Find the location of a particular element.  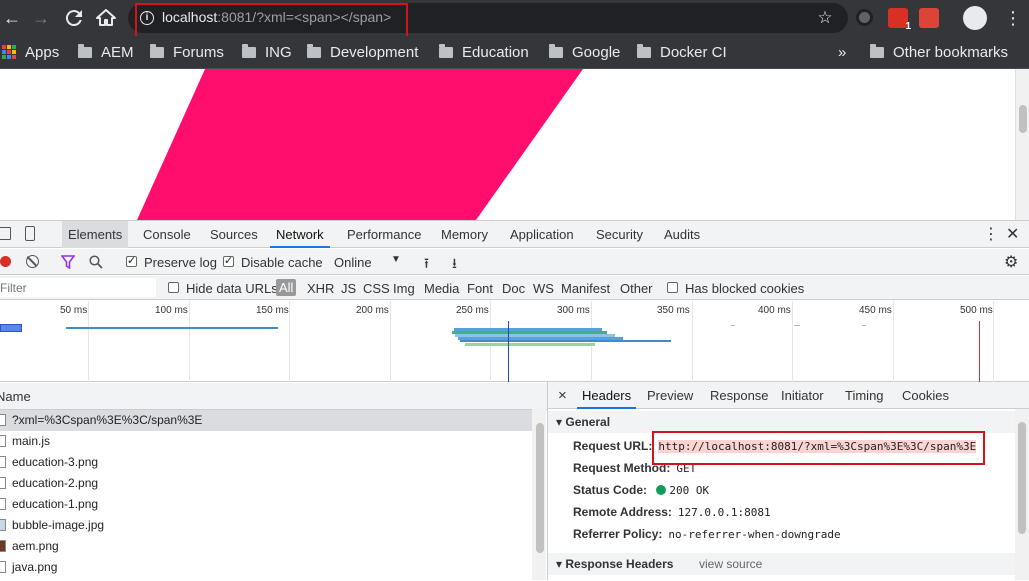

document-icon is located at coordinates (3, 420).